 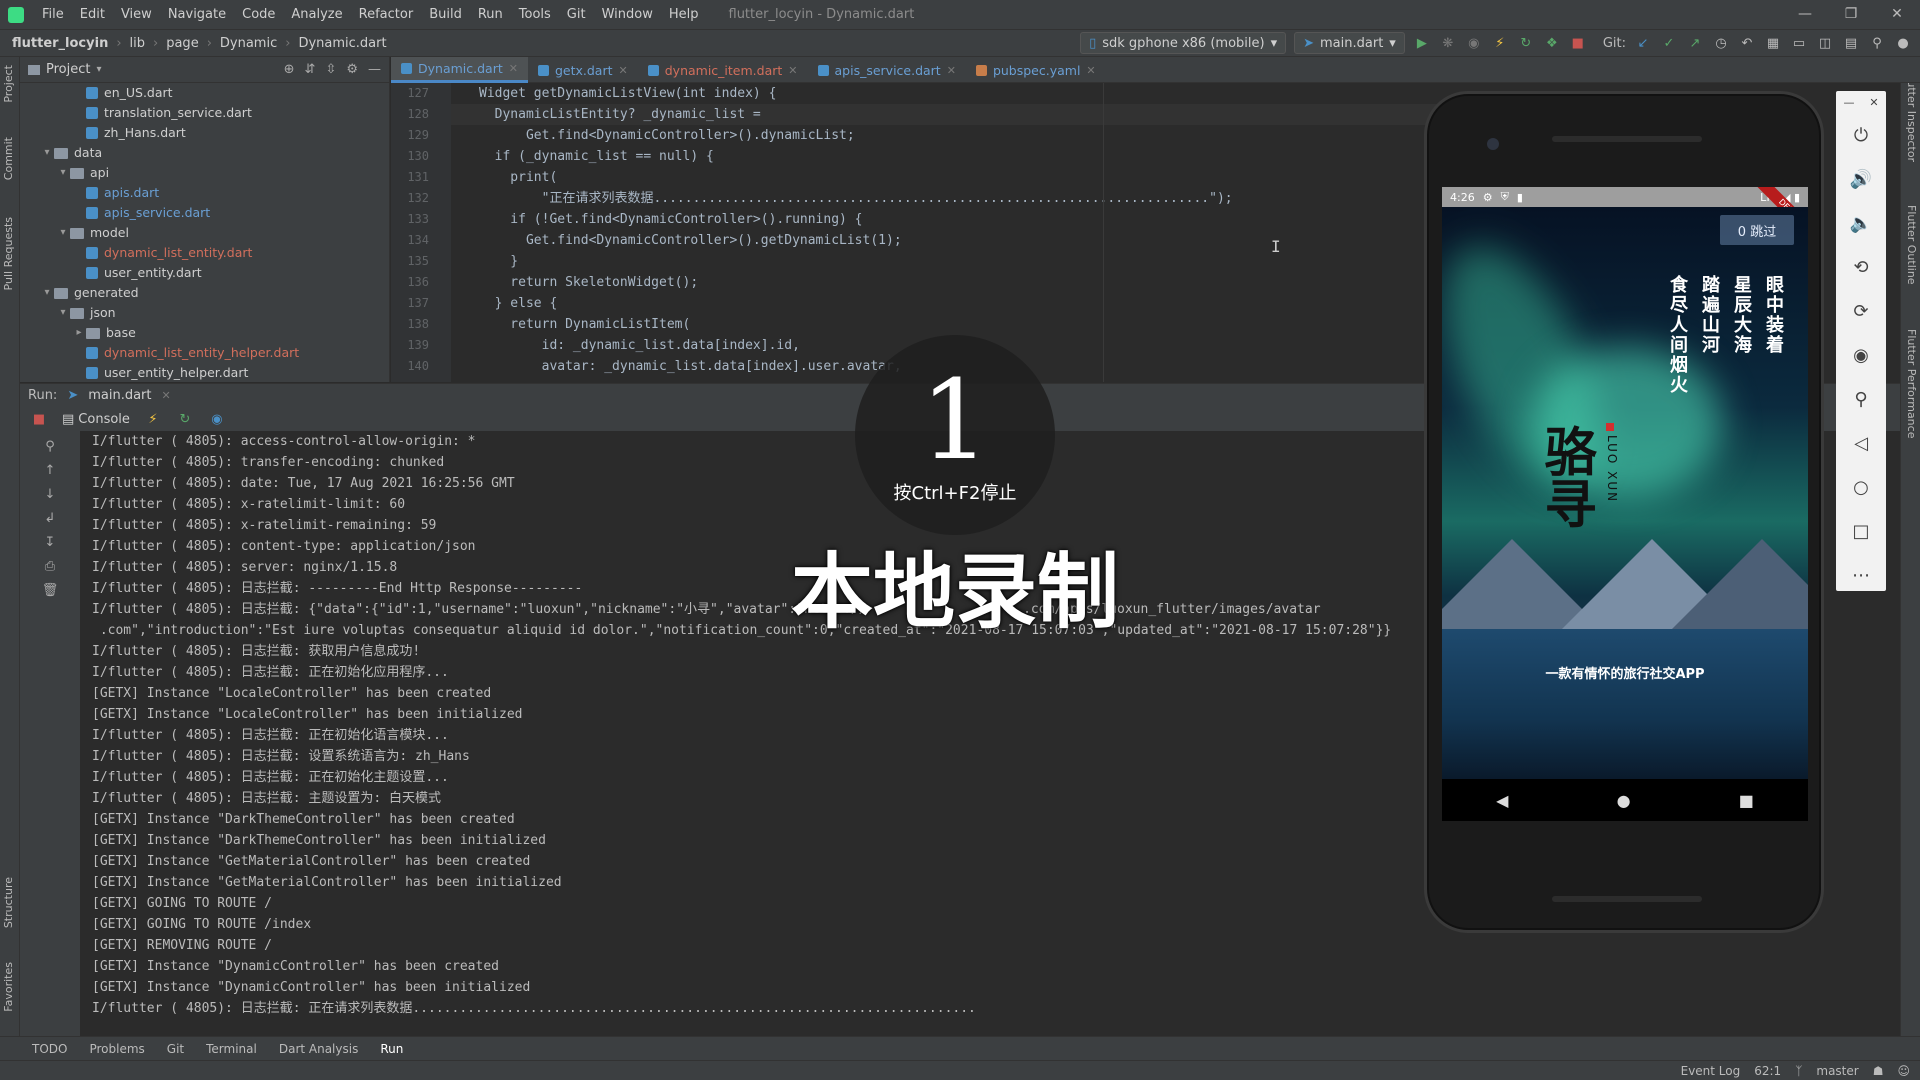 What do you see at coordinates (330, 69) in the screenshot?
I see `collapse-all-icon: ⇳` at bounding box center [330, 69].